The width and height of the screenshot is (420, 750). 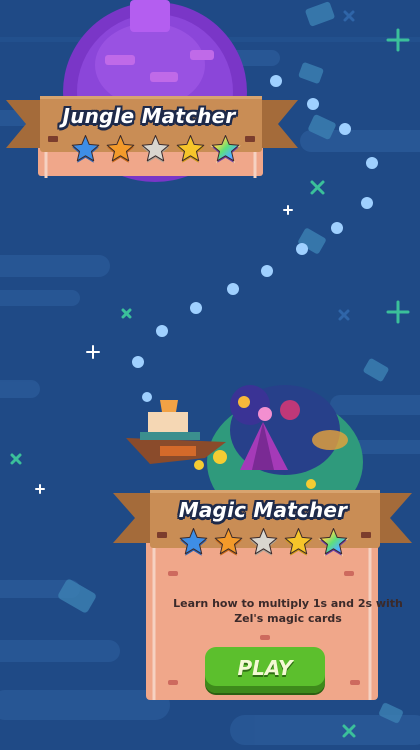 What do you see at coordinates (263, 510) in the screenshot?
I see `level-title: Magic Matcher` at bounding box center [263, 510].